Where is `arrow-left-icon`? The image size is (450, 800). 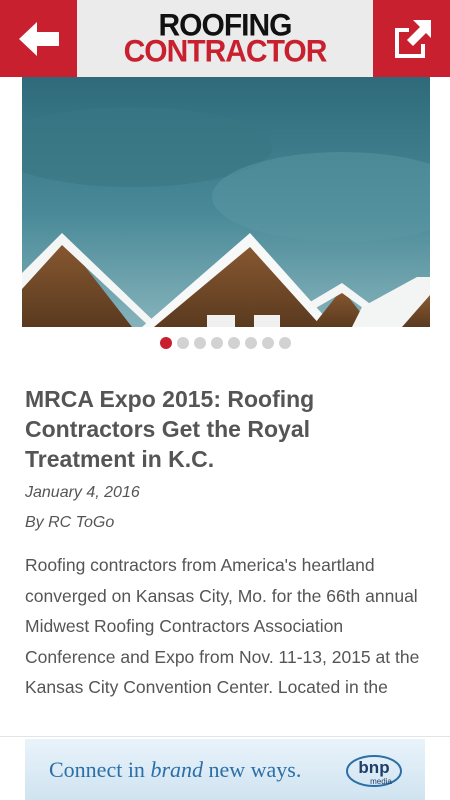
arrow-left-icon is located at coordinates (38, 38).